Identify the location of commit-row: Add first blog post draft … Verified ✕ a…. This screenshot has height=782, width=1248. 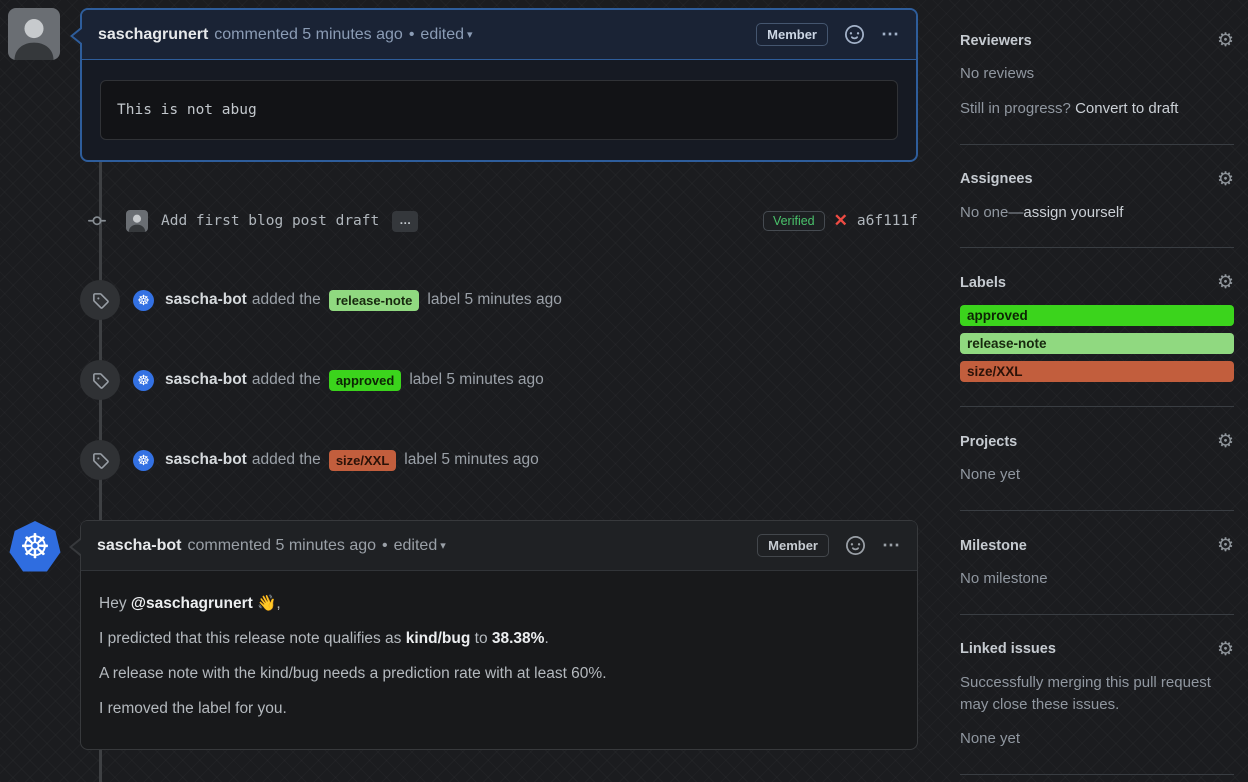
(499, 221).